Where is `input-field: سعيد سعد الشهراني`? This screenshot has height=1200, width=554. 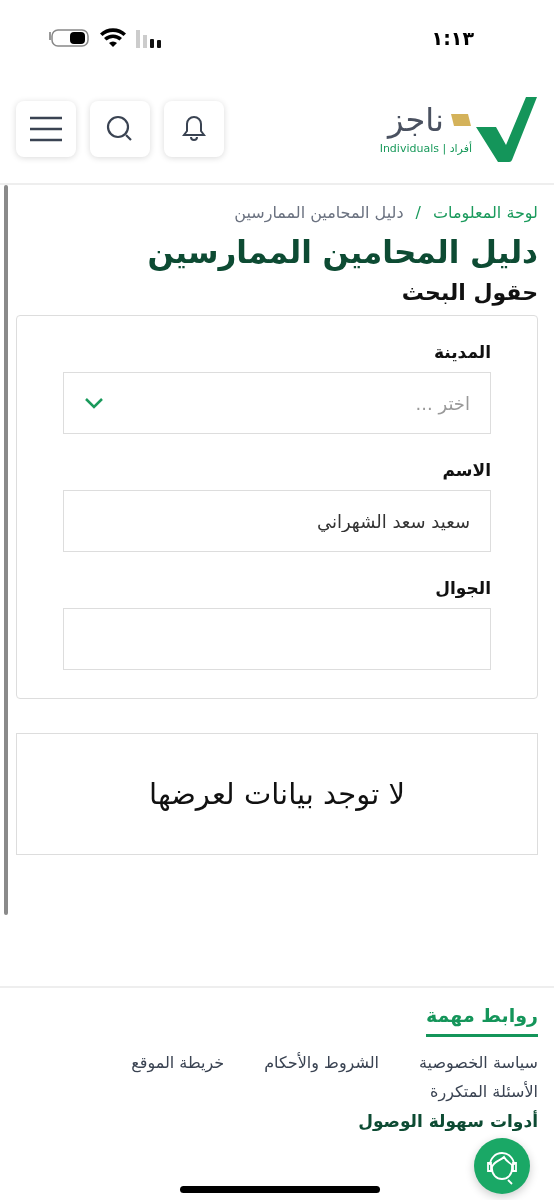
input-field: سعيد سعد الشهراني is located at coordinates (277, 521).